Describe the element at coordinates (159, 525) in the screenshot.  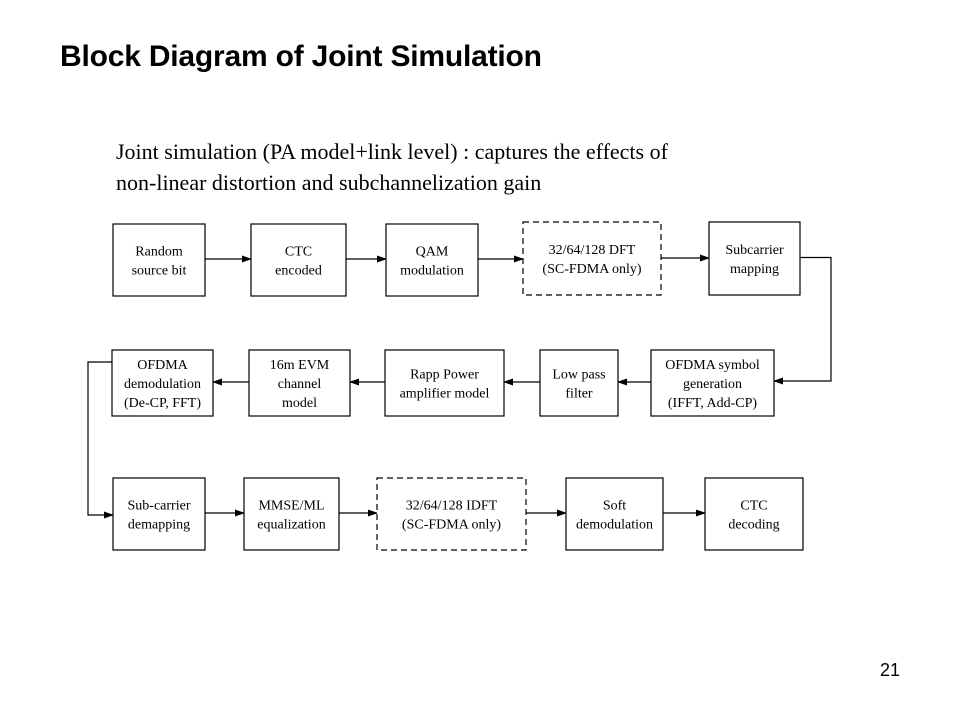
I see `block-label: demapping` at that location.